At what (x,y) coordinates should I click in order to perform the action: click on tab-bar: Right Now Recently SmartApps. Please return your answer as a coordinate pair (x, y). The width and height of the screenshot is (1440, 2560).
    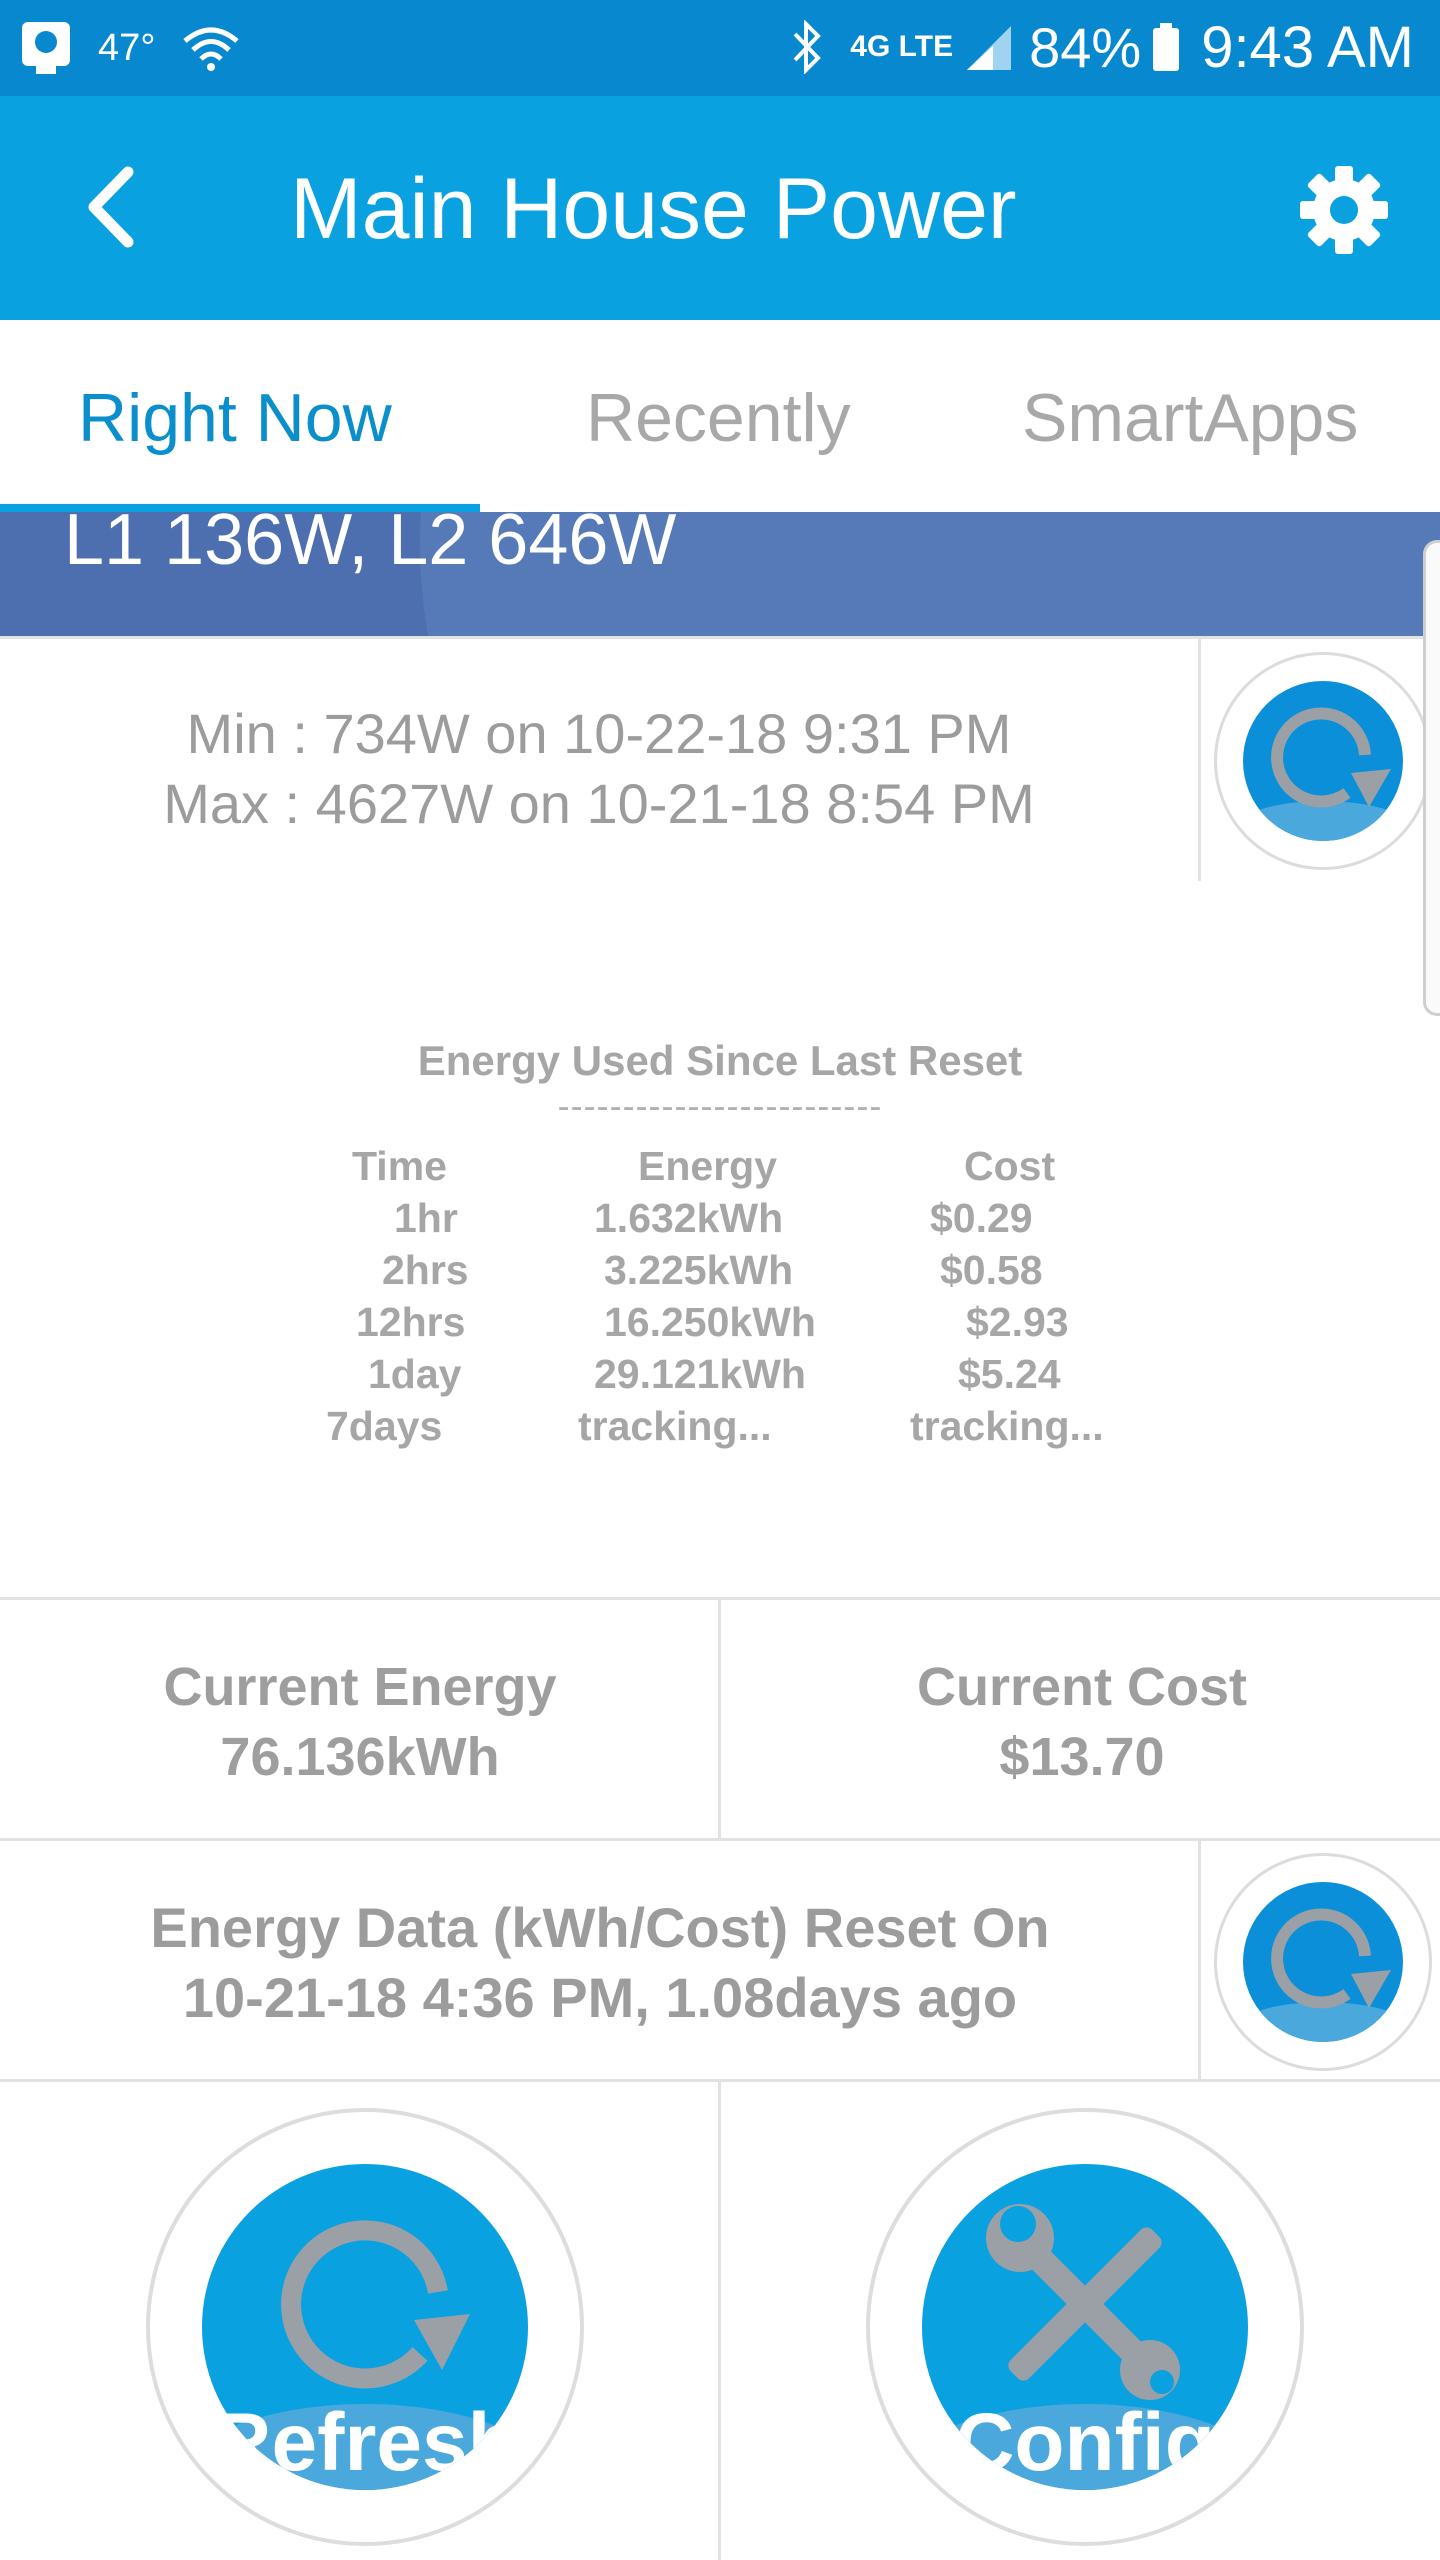
    Looking at the image, I should click on (720, 416).